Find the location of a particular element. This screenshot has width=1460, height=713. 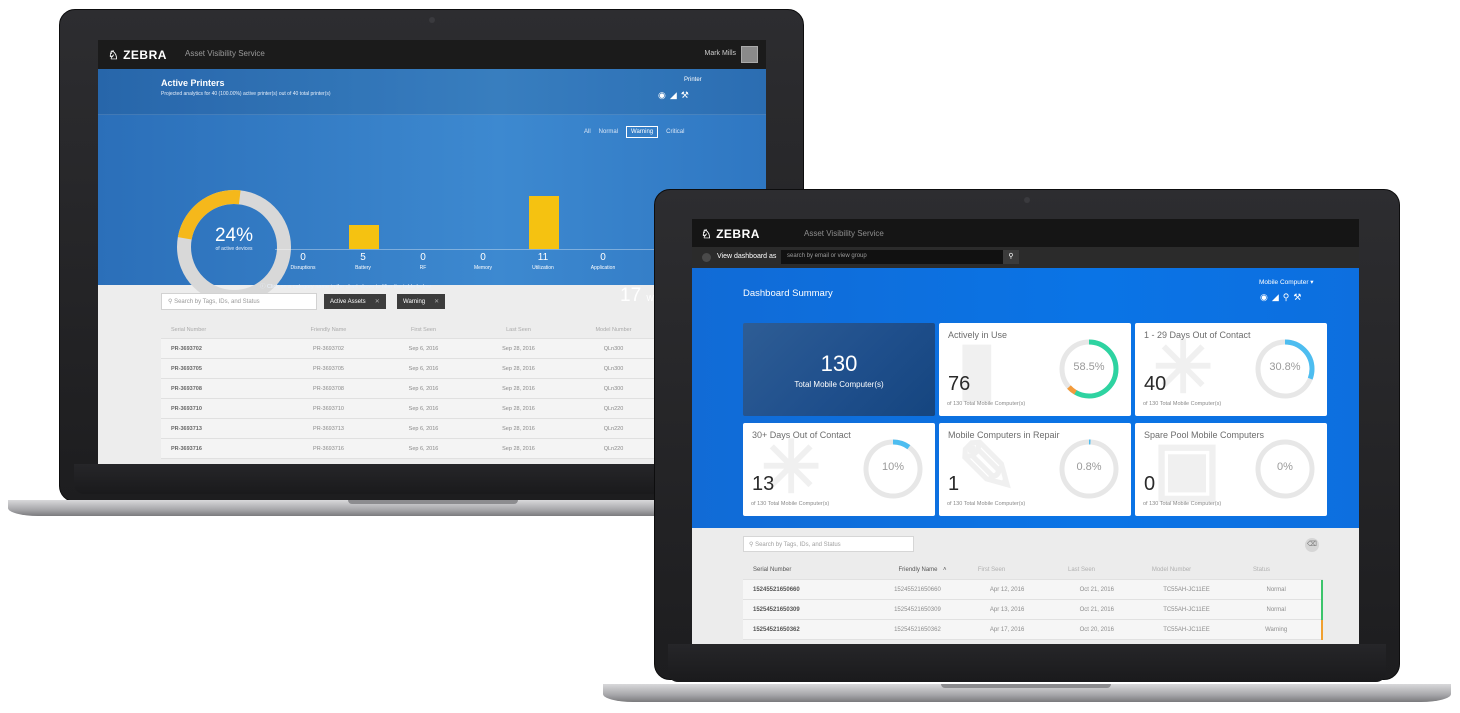

table-cell: PR-3693716 is located at coordinates (186, 448).